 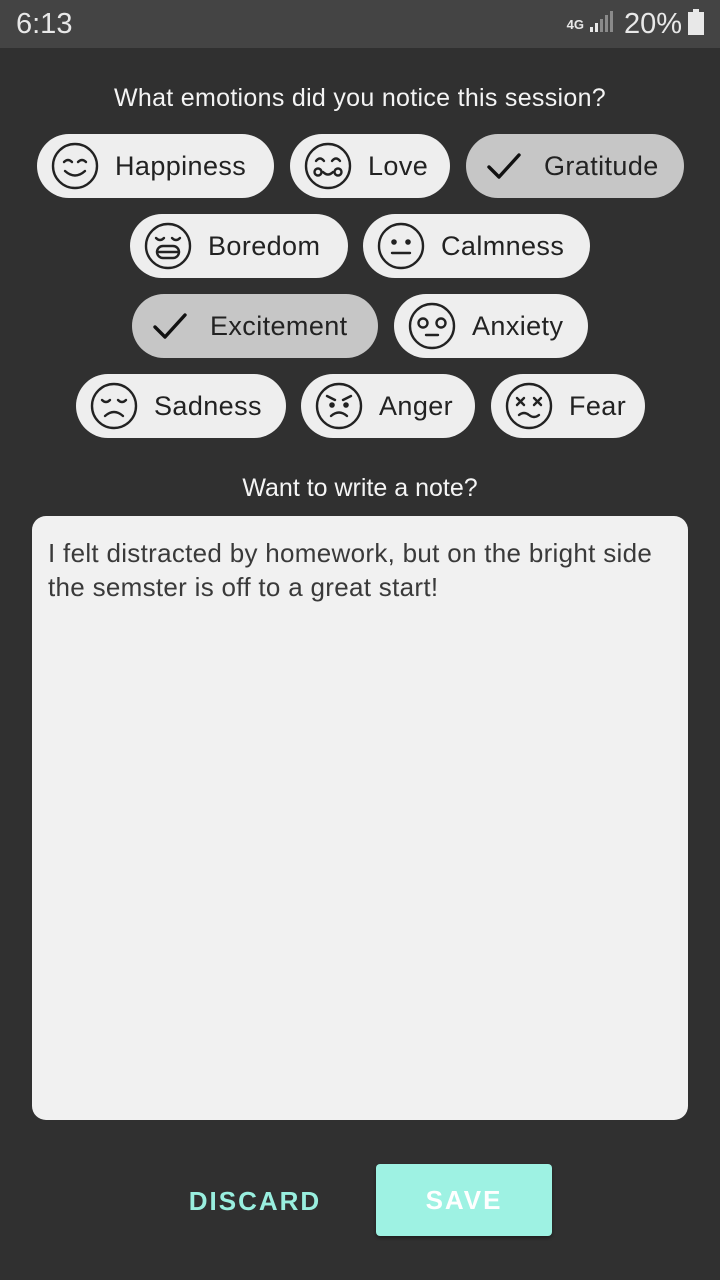 I want to click on chip-label: Boredom, so click(x=264, y=245).